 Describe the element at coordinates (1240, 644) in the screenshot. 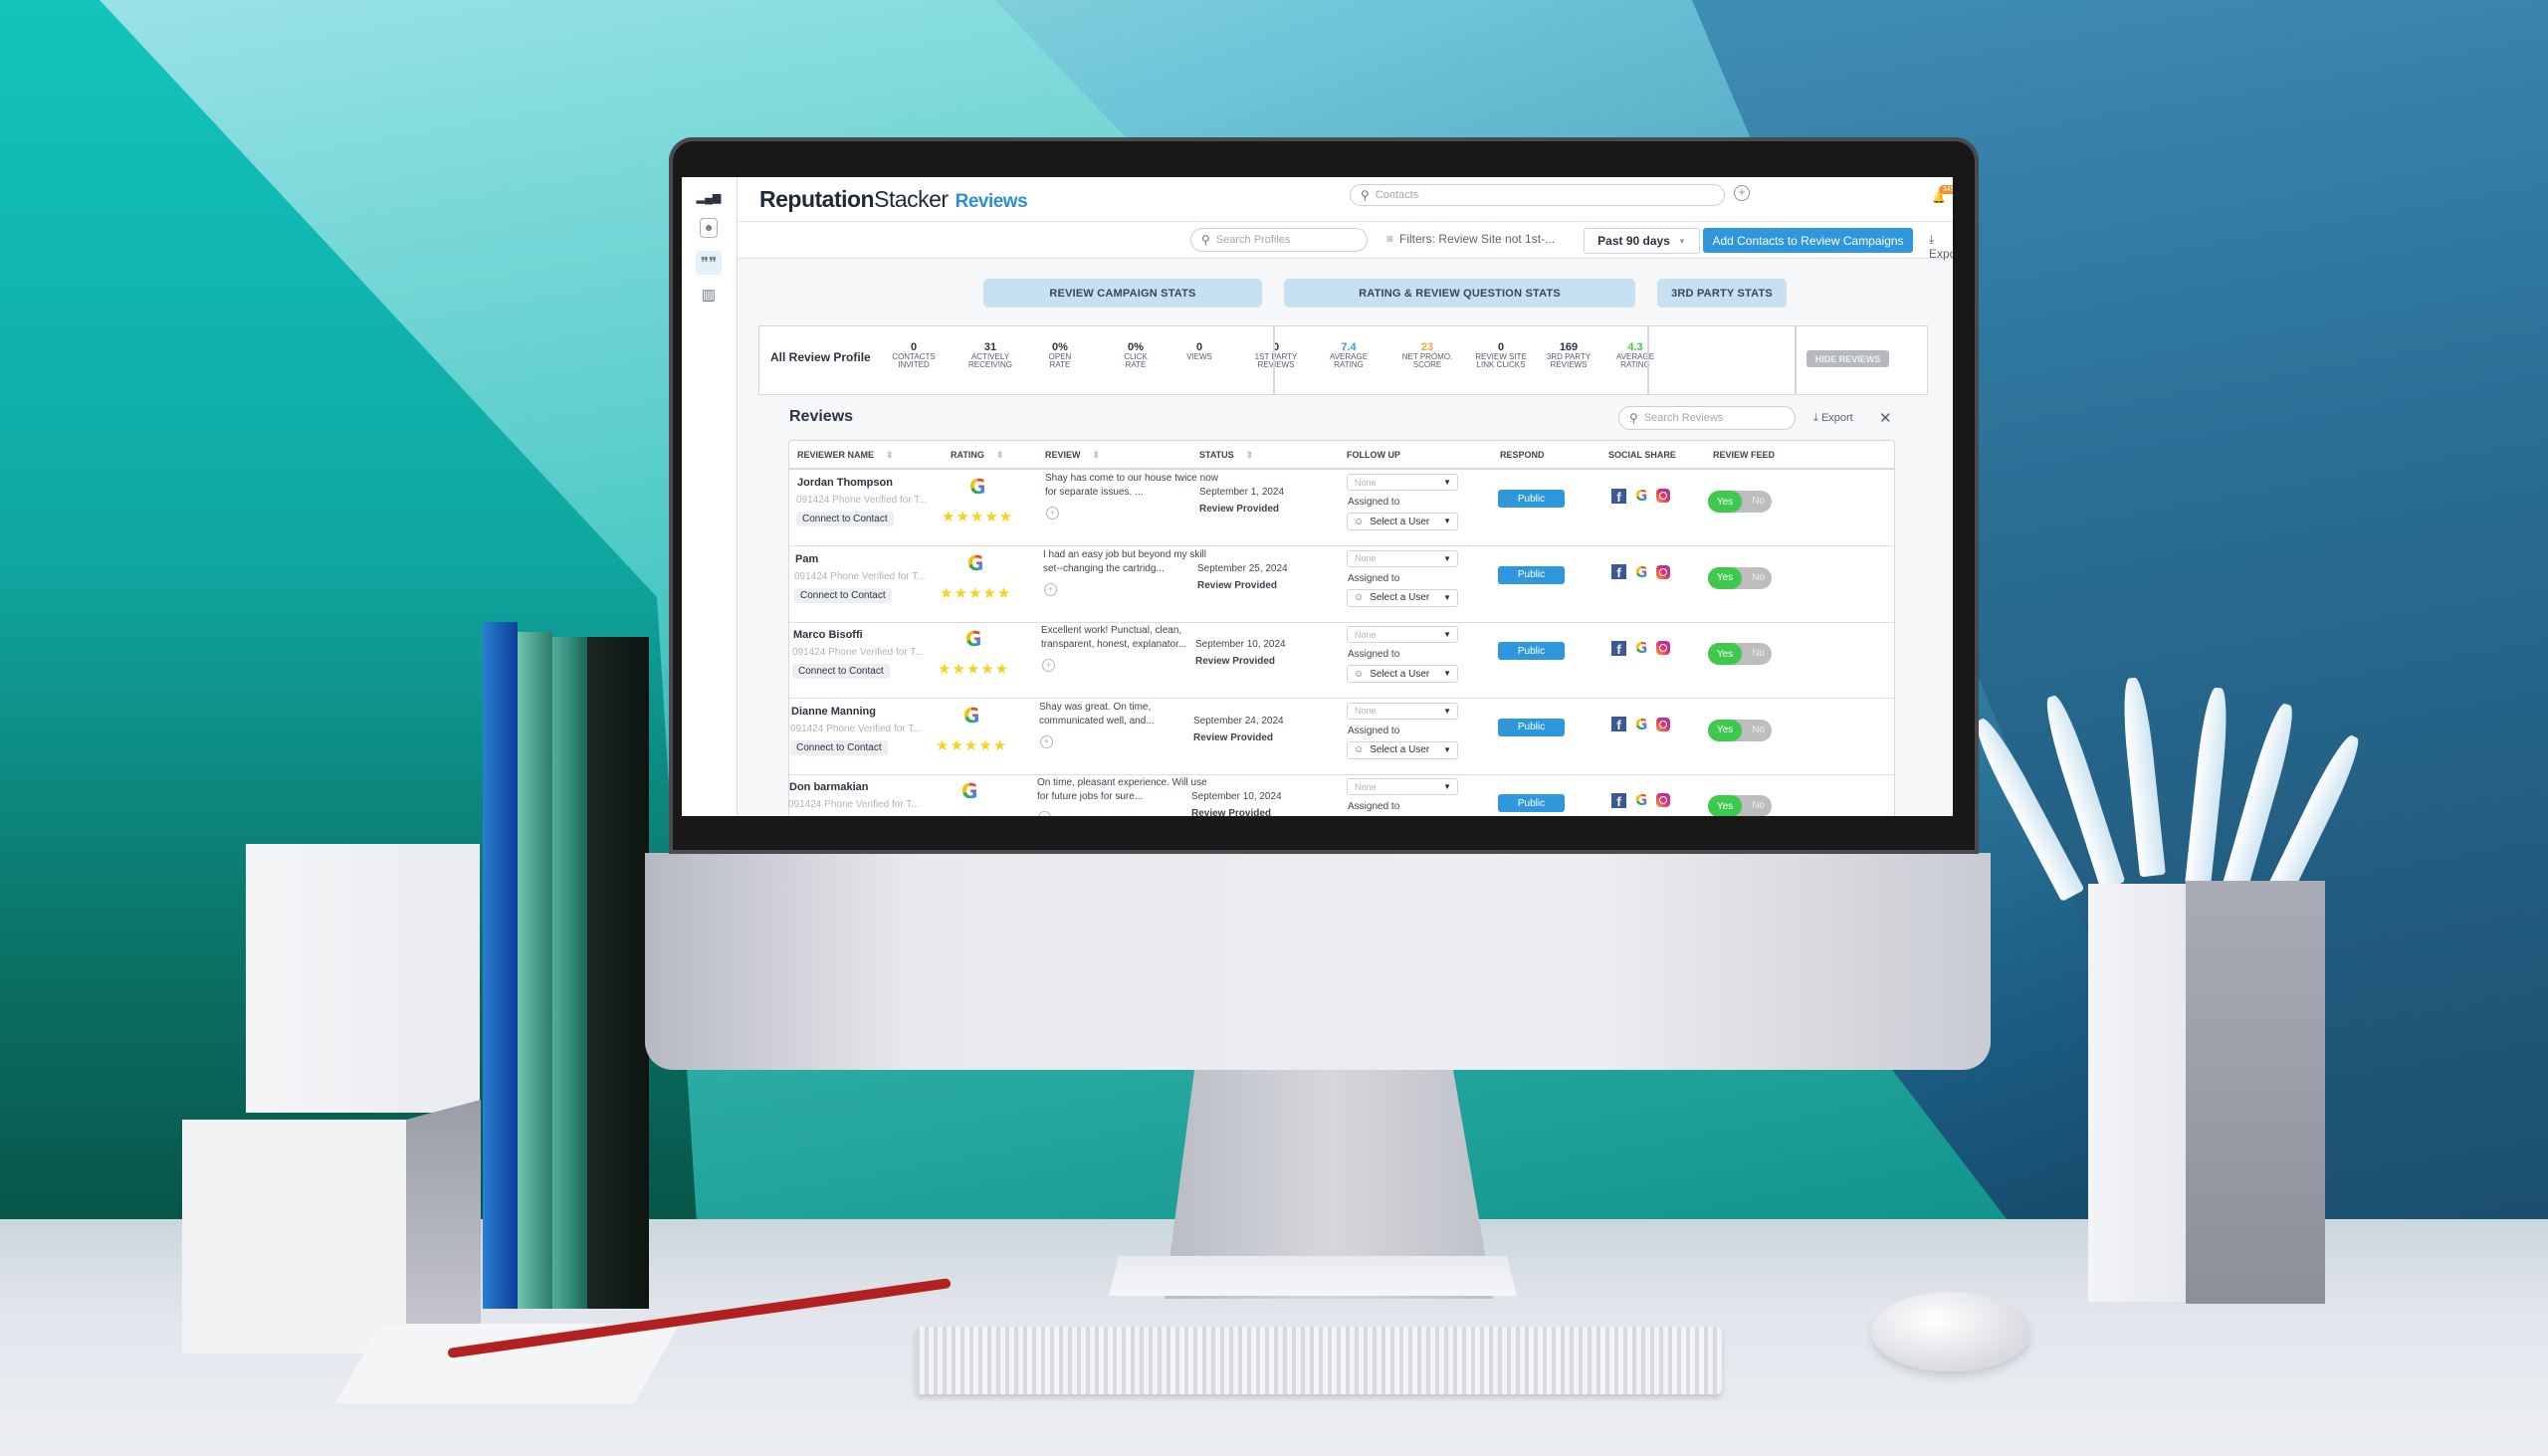

I see `review-date: September 10, 2024` at that location.